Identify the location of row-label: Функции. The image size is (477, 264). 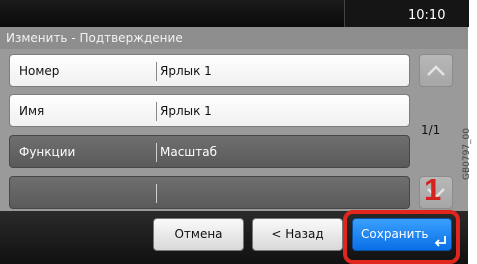
(47, 152).